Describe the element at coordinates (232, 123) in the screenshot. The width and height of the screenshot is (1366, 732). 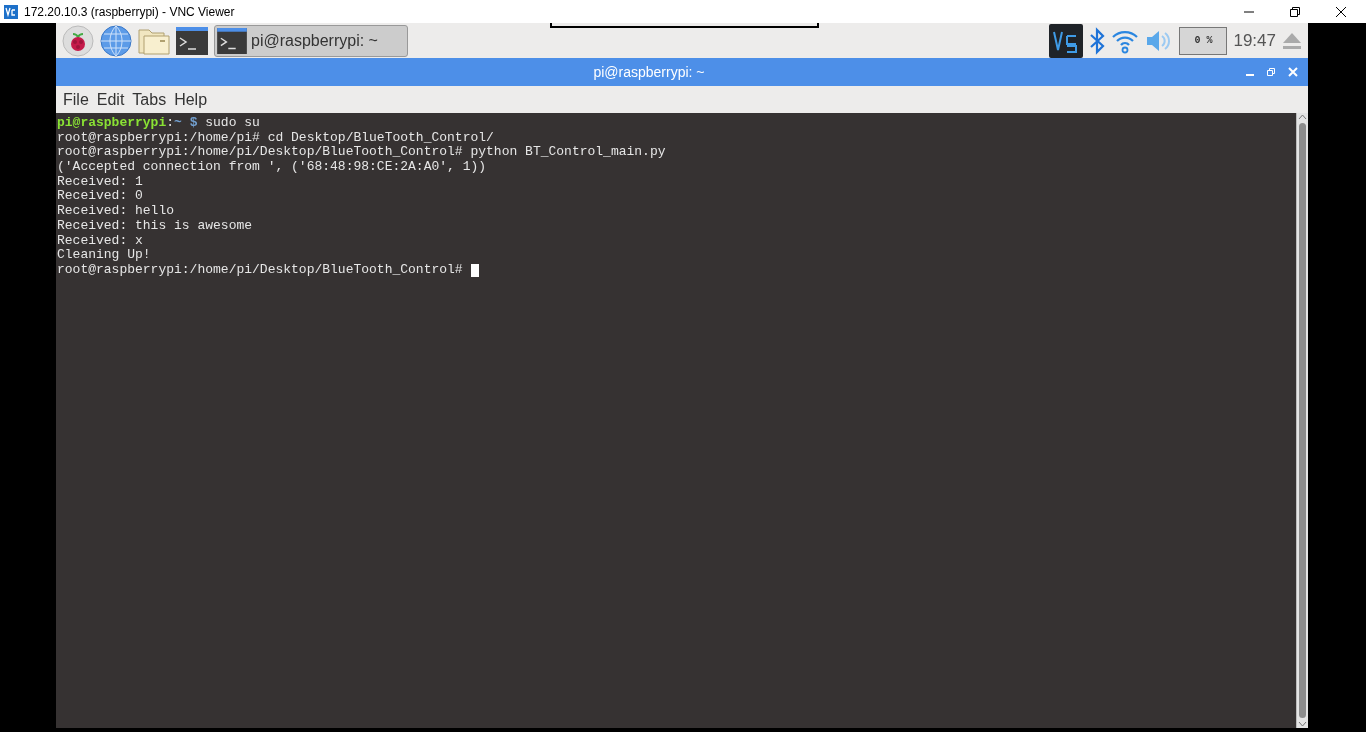
I see `terminal-command: sudo su` at that location.